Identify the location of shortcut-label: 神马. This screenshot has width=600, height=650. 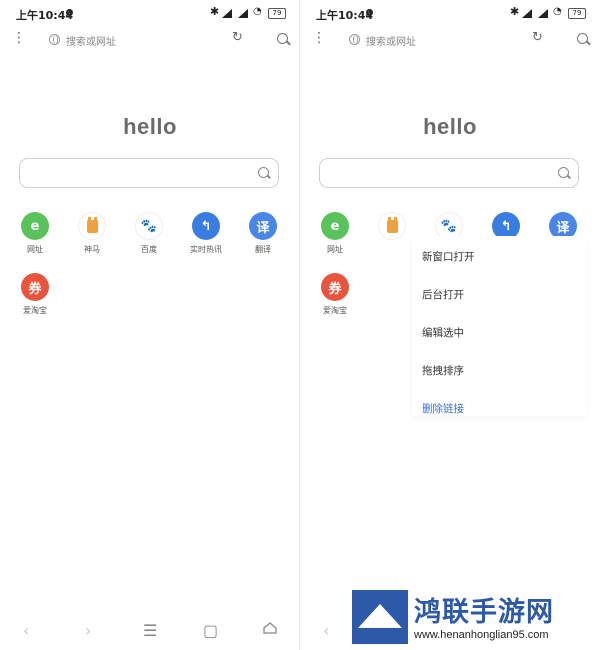
(92, 249).